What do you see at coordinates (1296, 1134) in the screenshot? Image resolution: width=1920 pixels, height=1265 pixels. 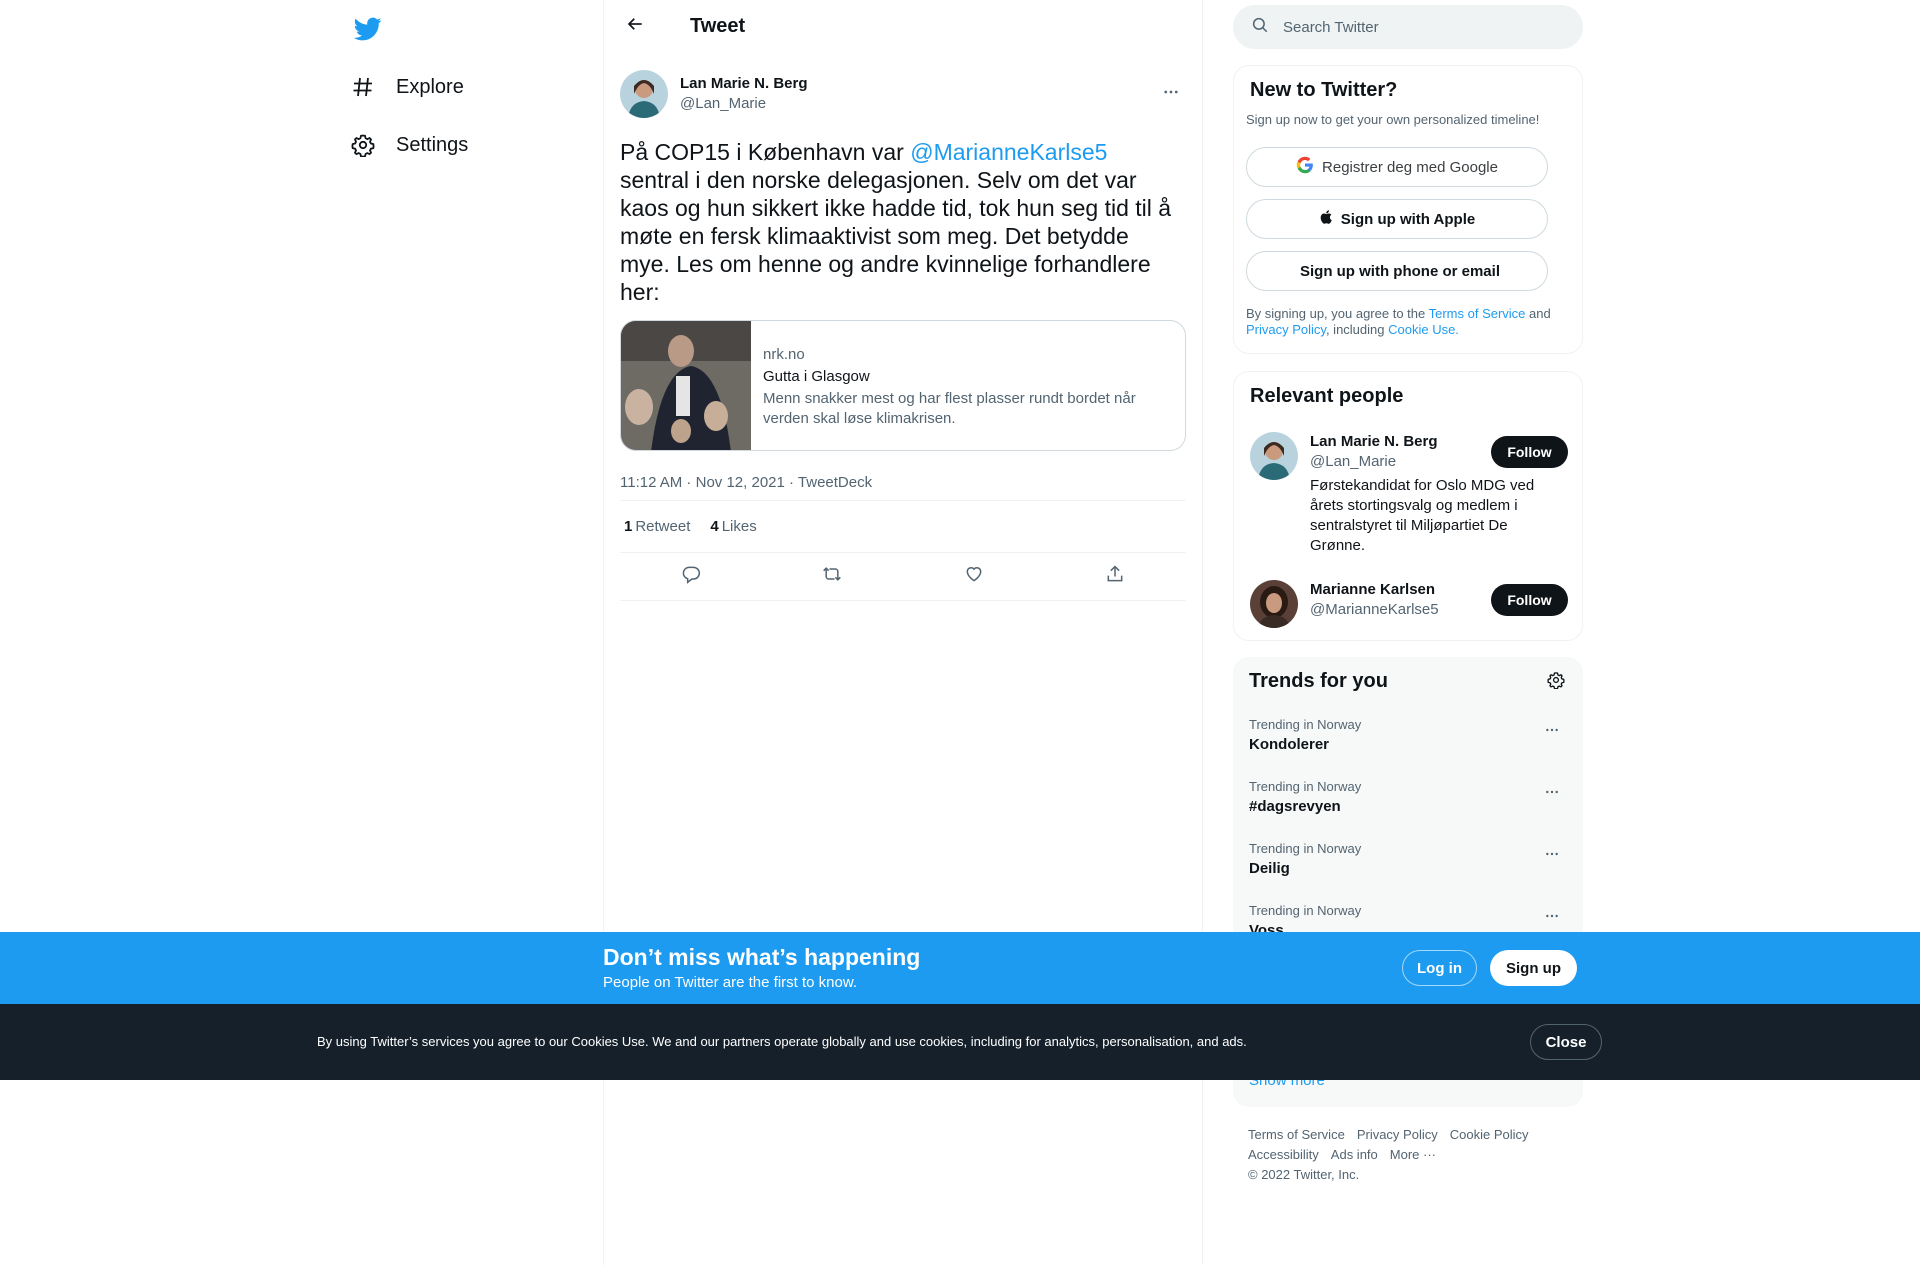 I see `footer-link: Terms of Service` at bounding box center [1296, 1134].